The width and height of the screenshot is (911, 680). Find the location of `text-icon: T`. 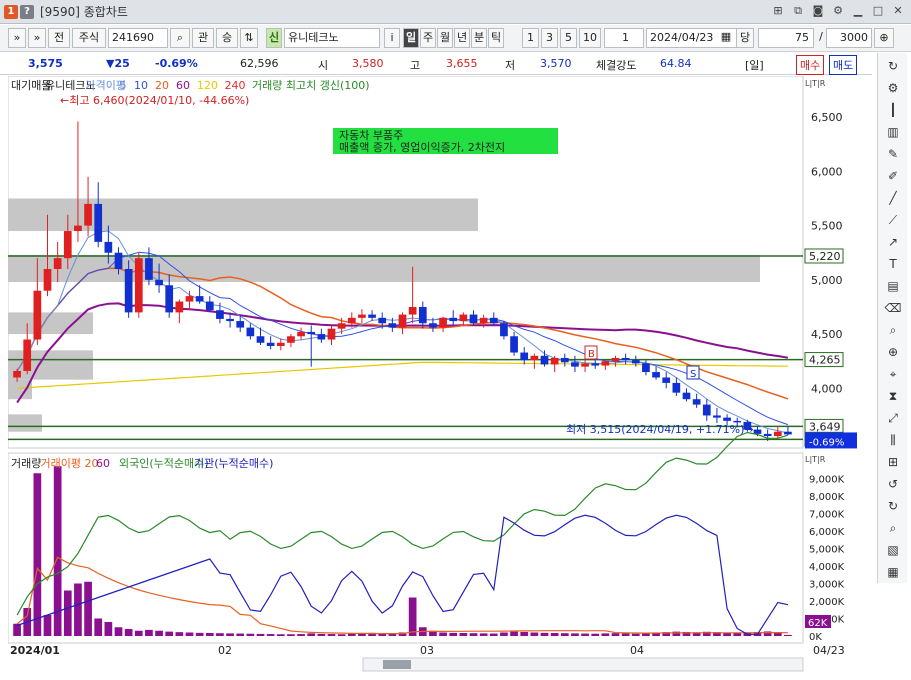

text-icon: T is located at coordinates (893, 264).